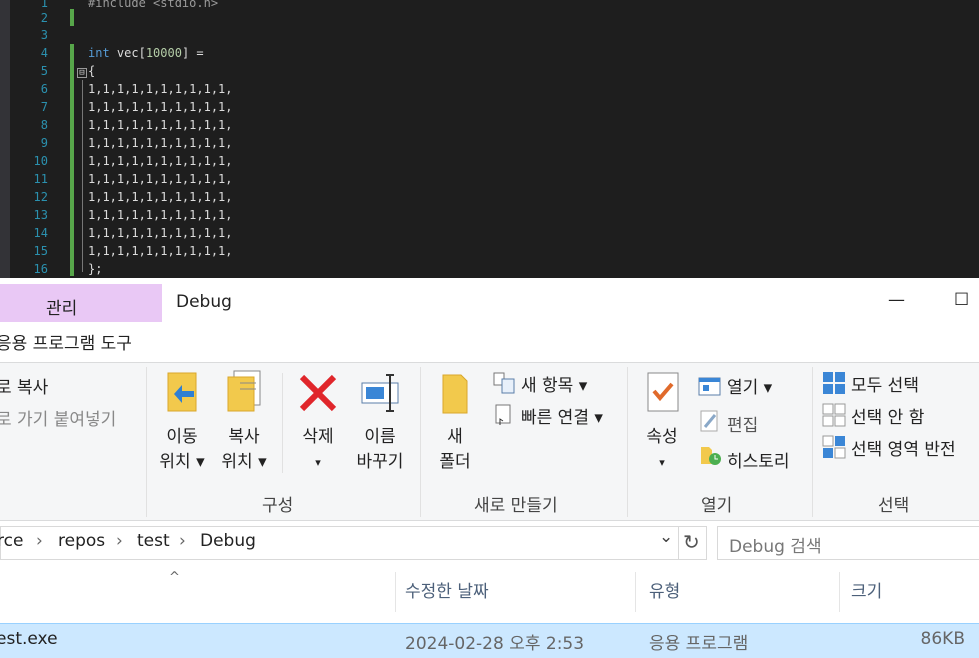  What do you see at coordinates (40, 215) in the screenshot?
I see `line-number: 13` at bounding box center [40, 215].